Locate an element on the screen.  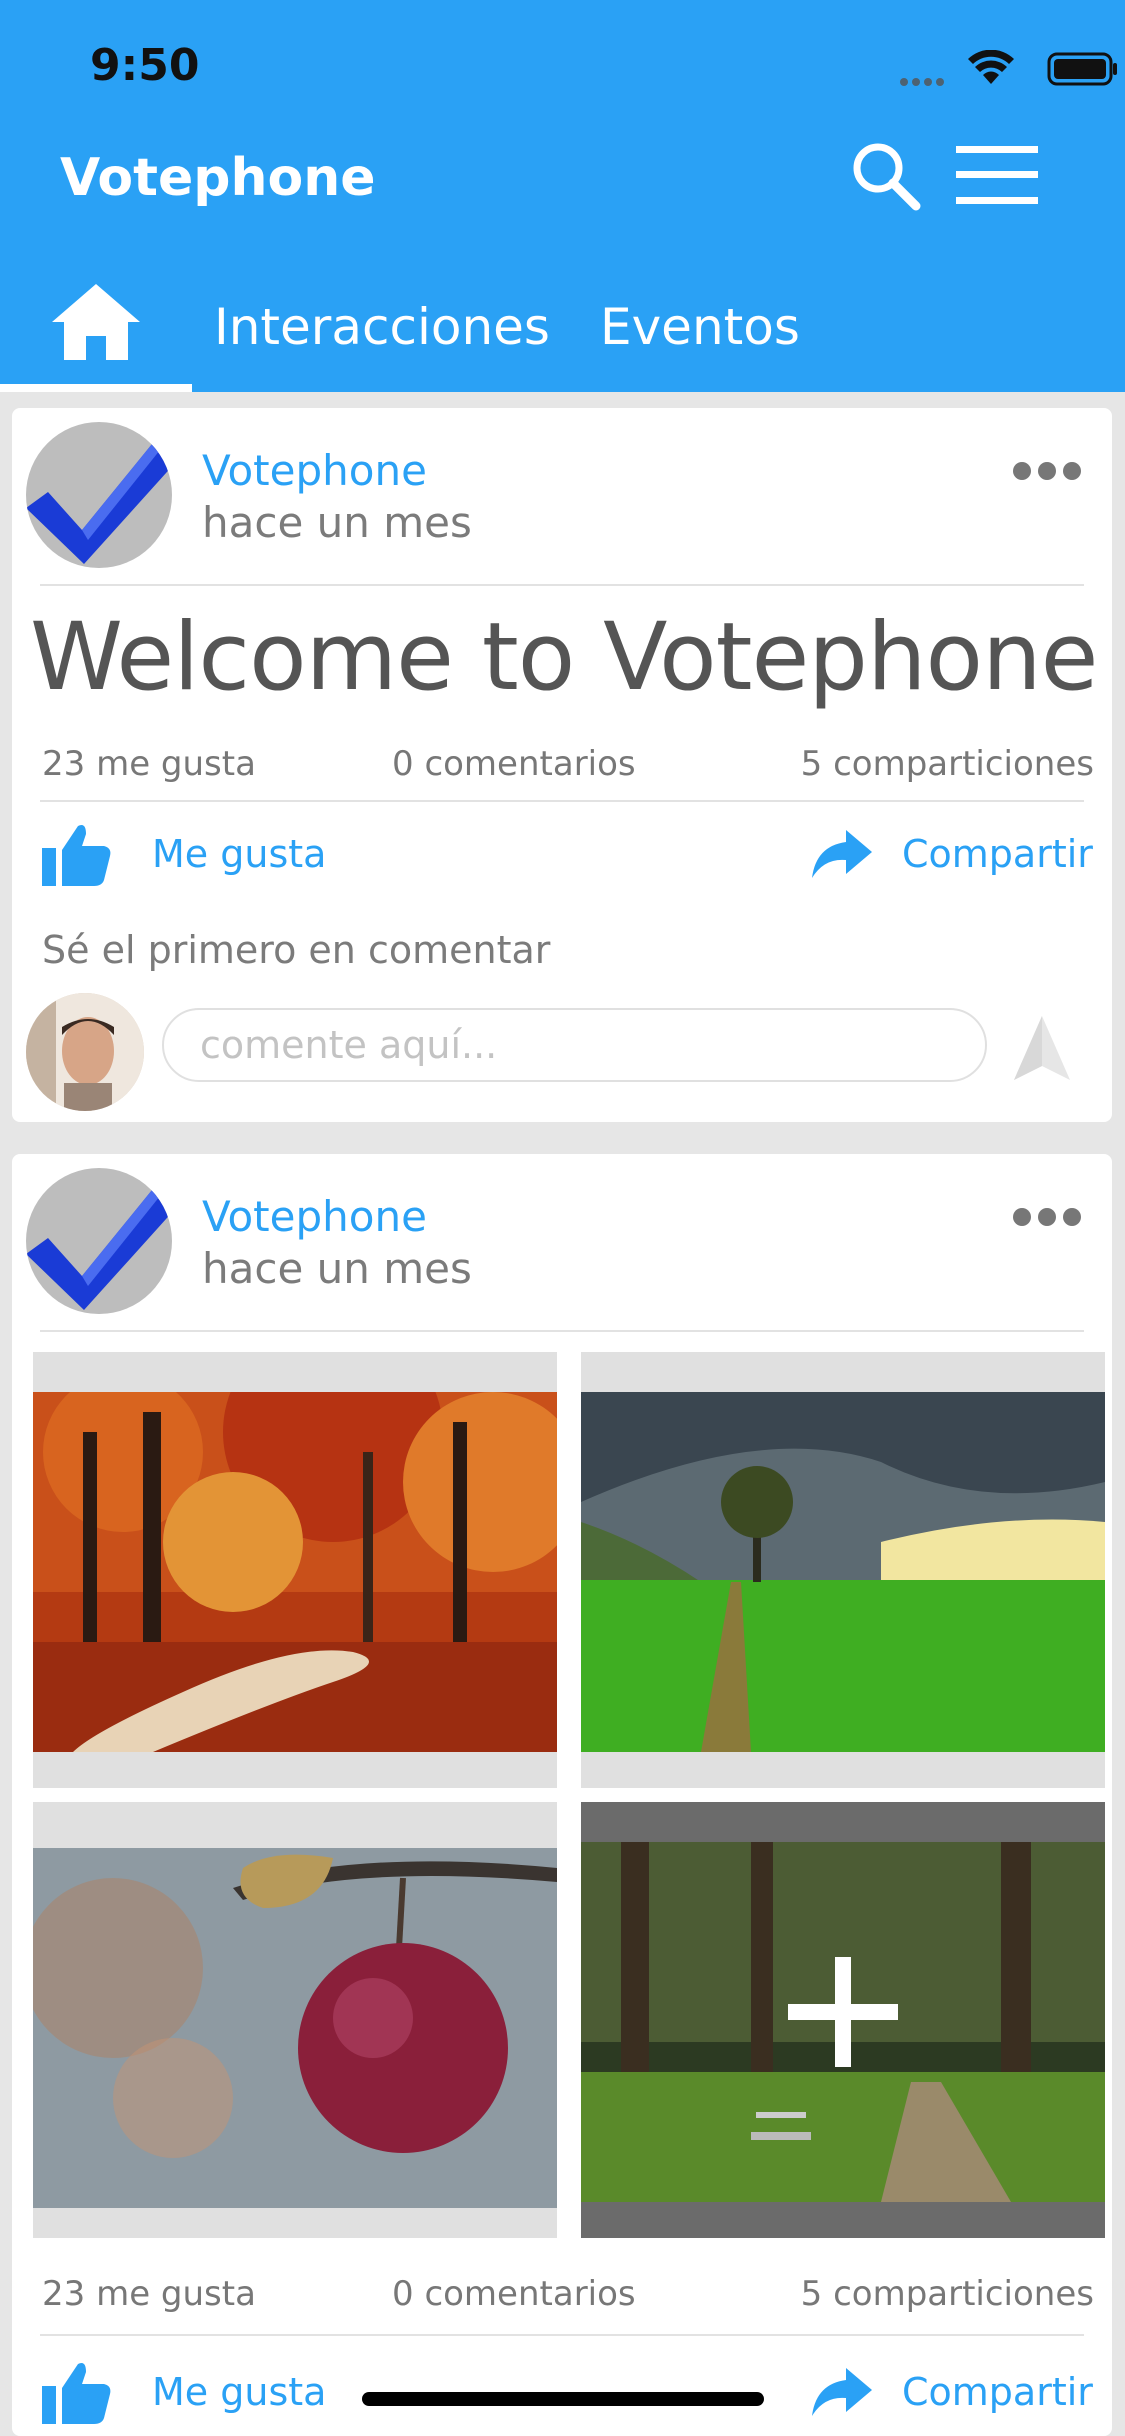
autumn-forest-image is located at coordinates (295, 1572).